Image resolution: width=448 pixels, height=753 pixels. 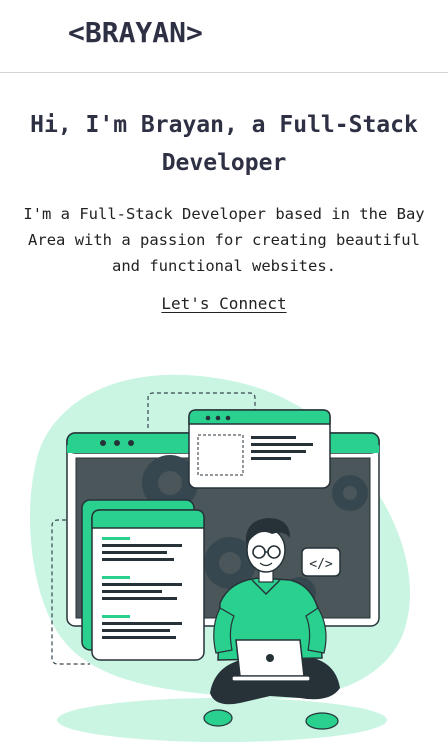 What do you see at coordinates (135, 32) in the screenshot?
I see `site-logo: <BRAYAN>` at bounding box center [135, 32].